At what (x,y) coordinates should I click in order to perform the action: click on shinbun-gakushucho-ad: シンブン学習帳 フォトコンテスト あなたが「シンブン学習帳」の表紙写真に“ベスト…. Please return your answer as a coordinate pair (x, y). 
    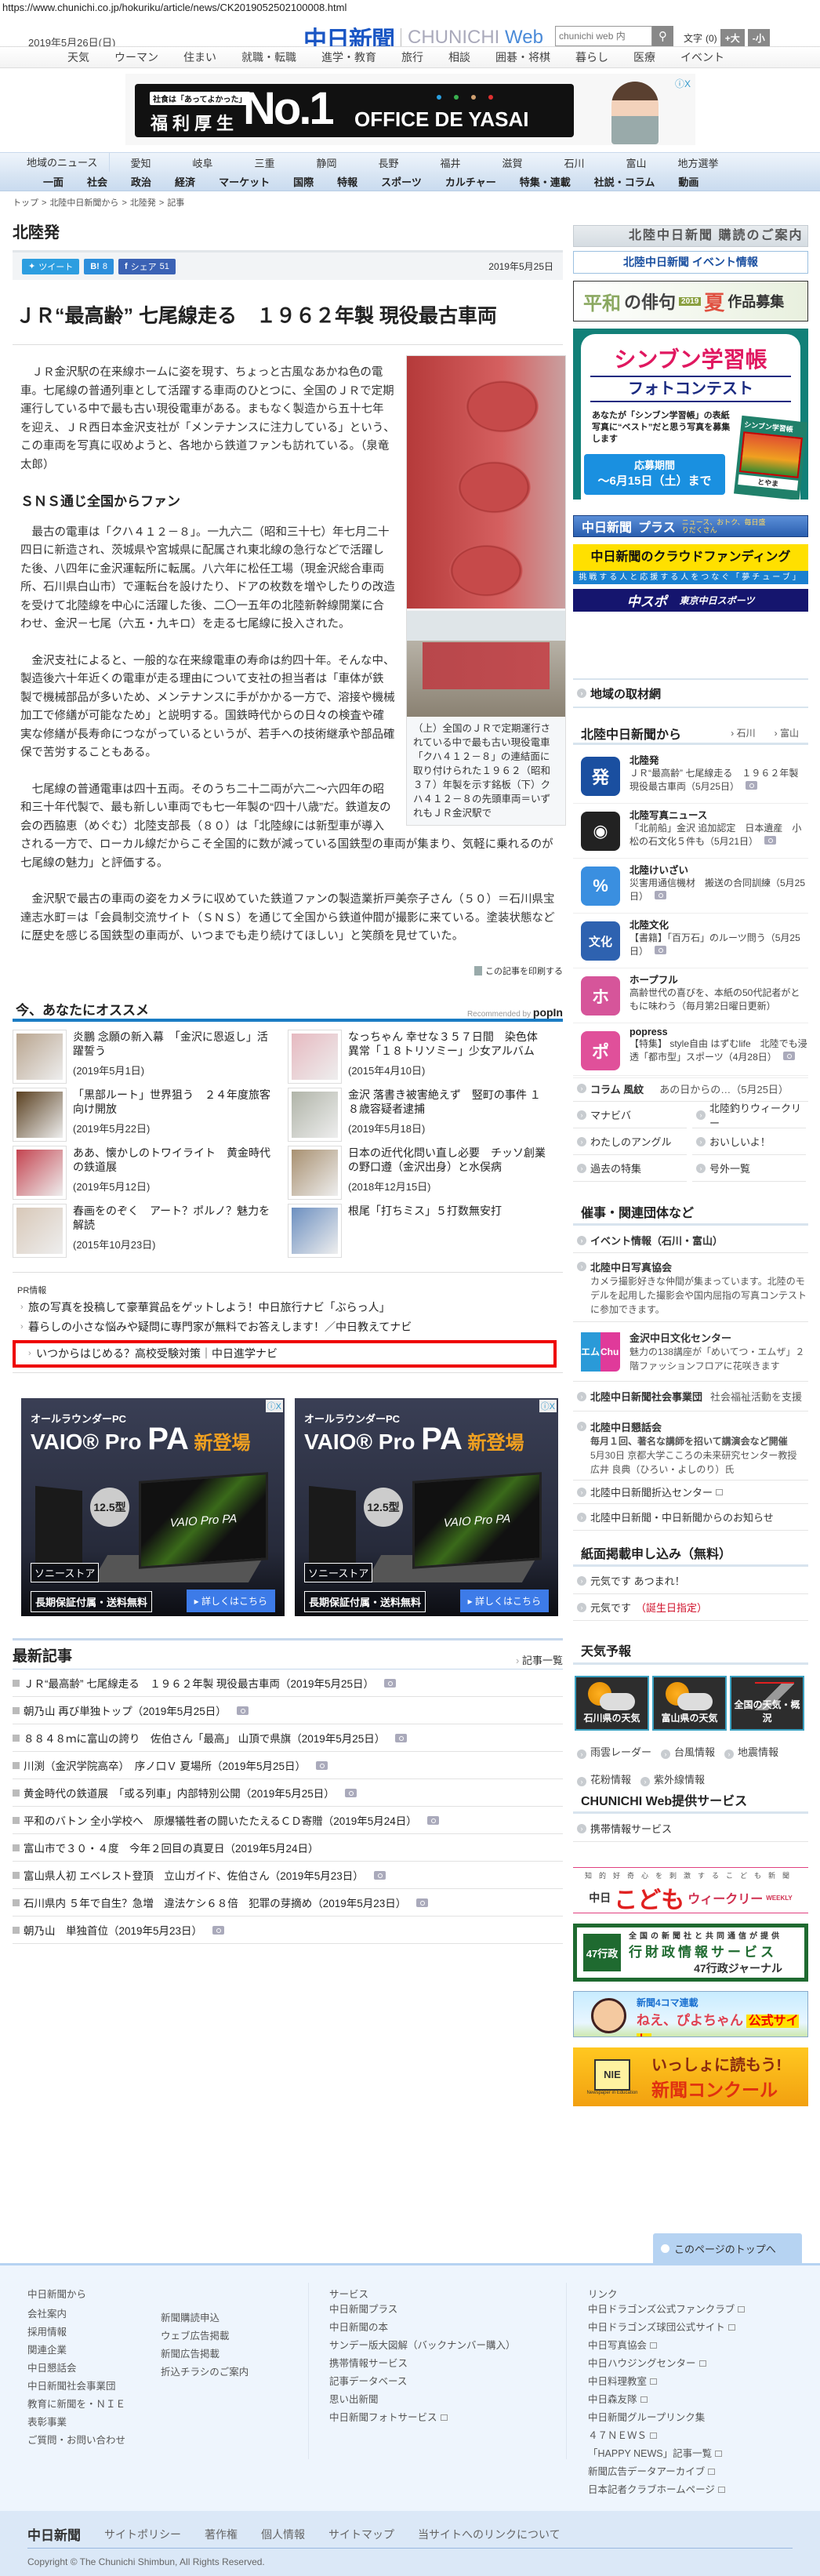
    Looking at the image, I should click on (691, 414).